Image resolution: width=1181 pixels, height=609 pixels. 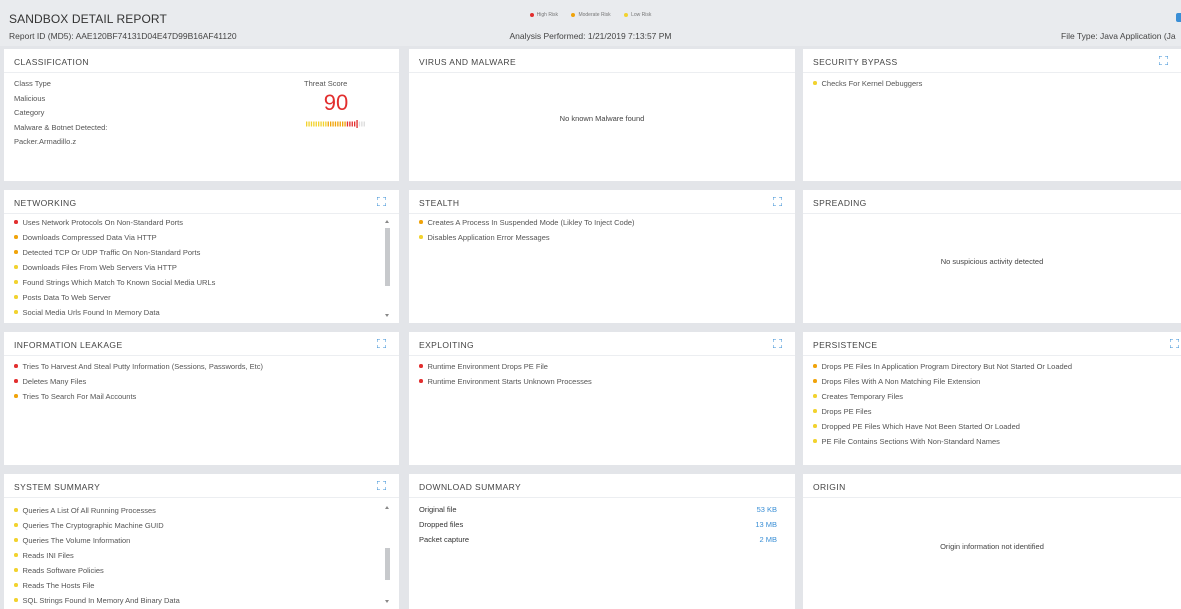 I want to click on list-item: Tries To Search For Mail Accounts, so click(x=198, y=399).